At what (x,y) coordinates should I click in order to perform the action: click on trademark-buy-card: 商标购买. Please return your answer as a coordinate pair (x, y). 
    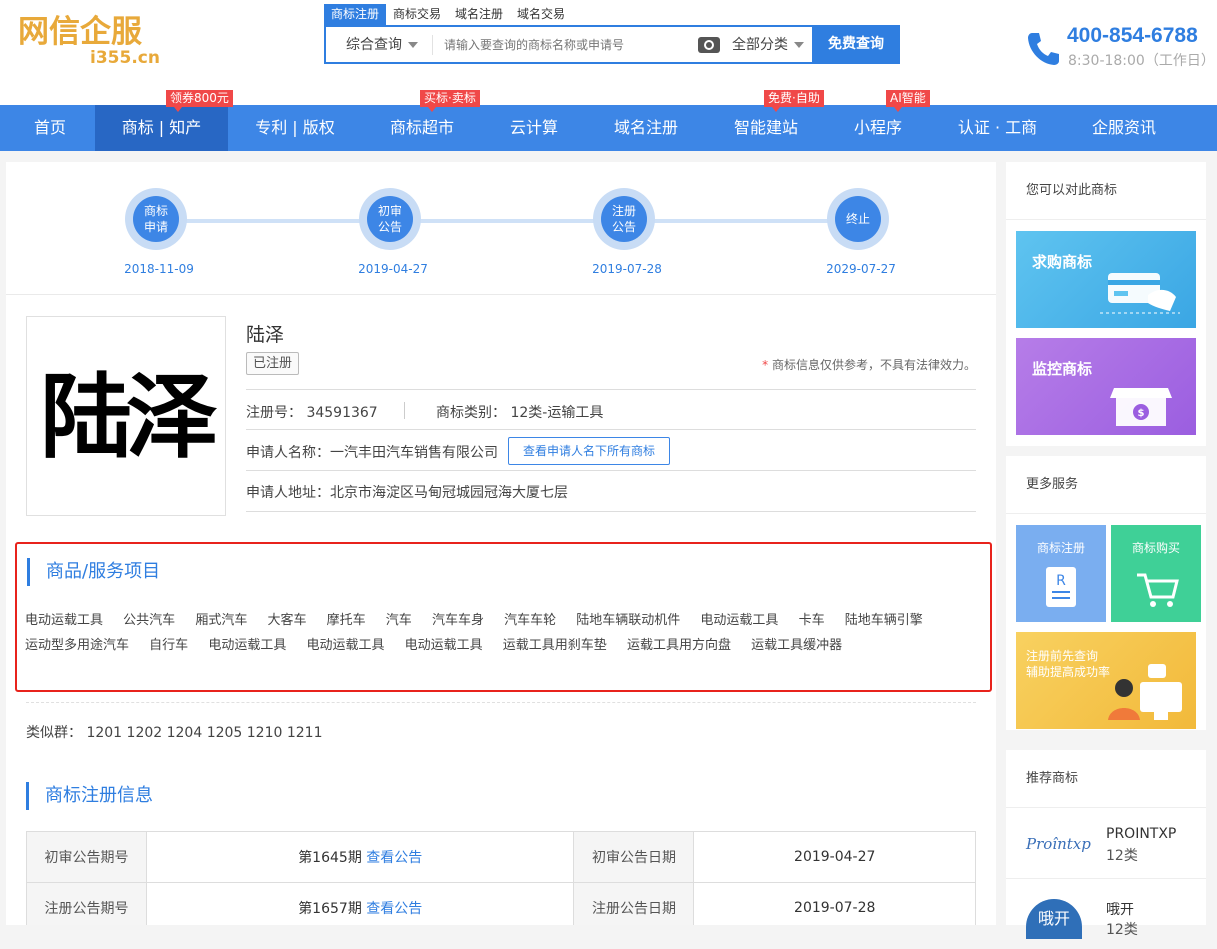
    Looking at the image, I should click on (1156, 573).